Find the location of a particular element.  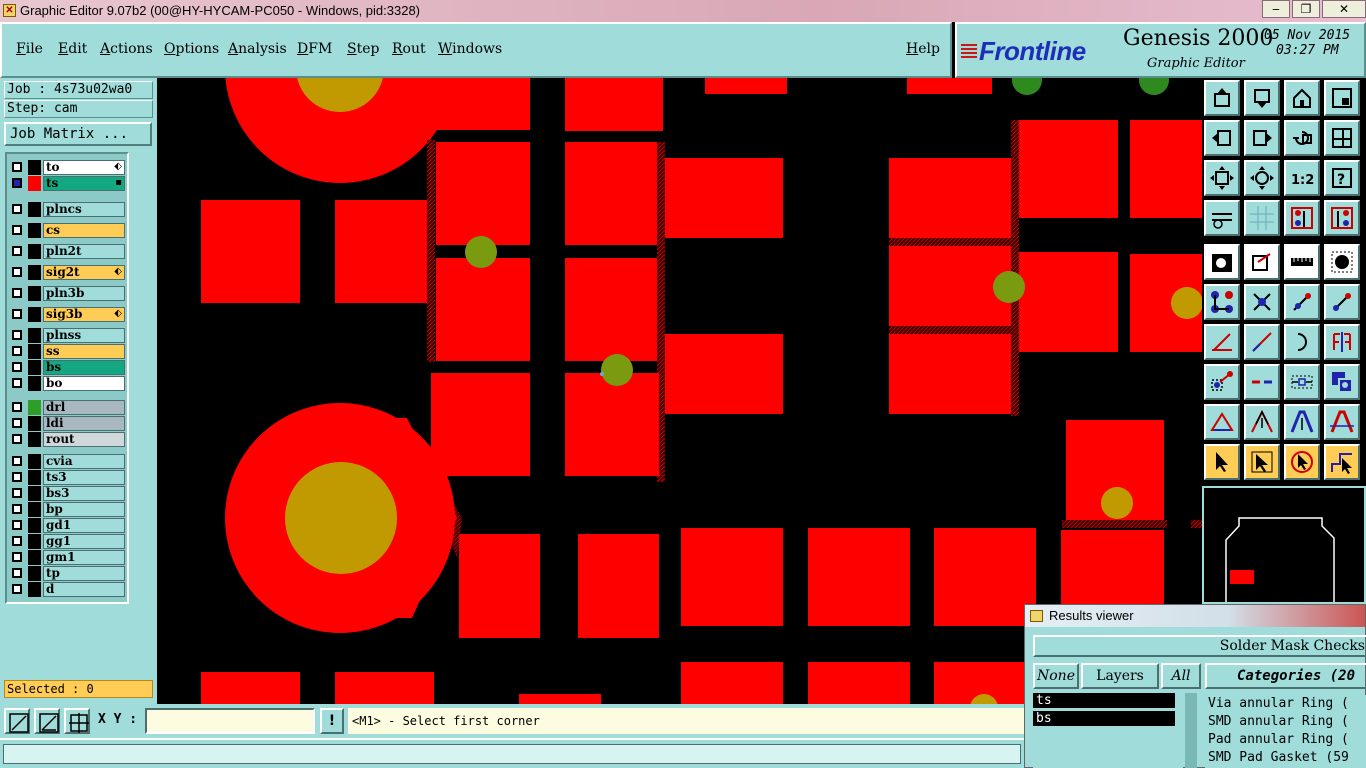

move-down-icon is located at coordinates (1262, 98).